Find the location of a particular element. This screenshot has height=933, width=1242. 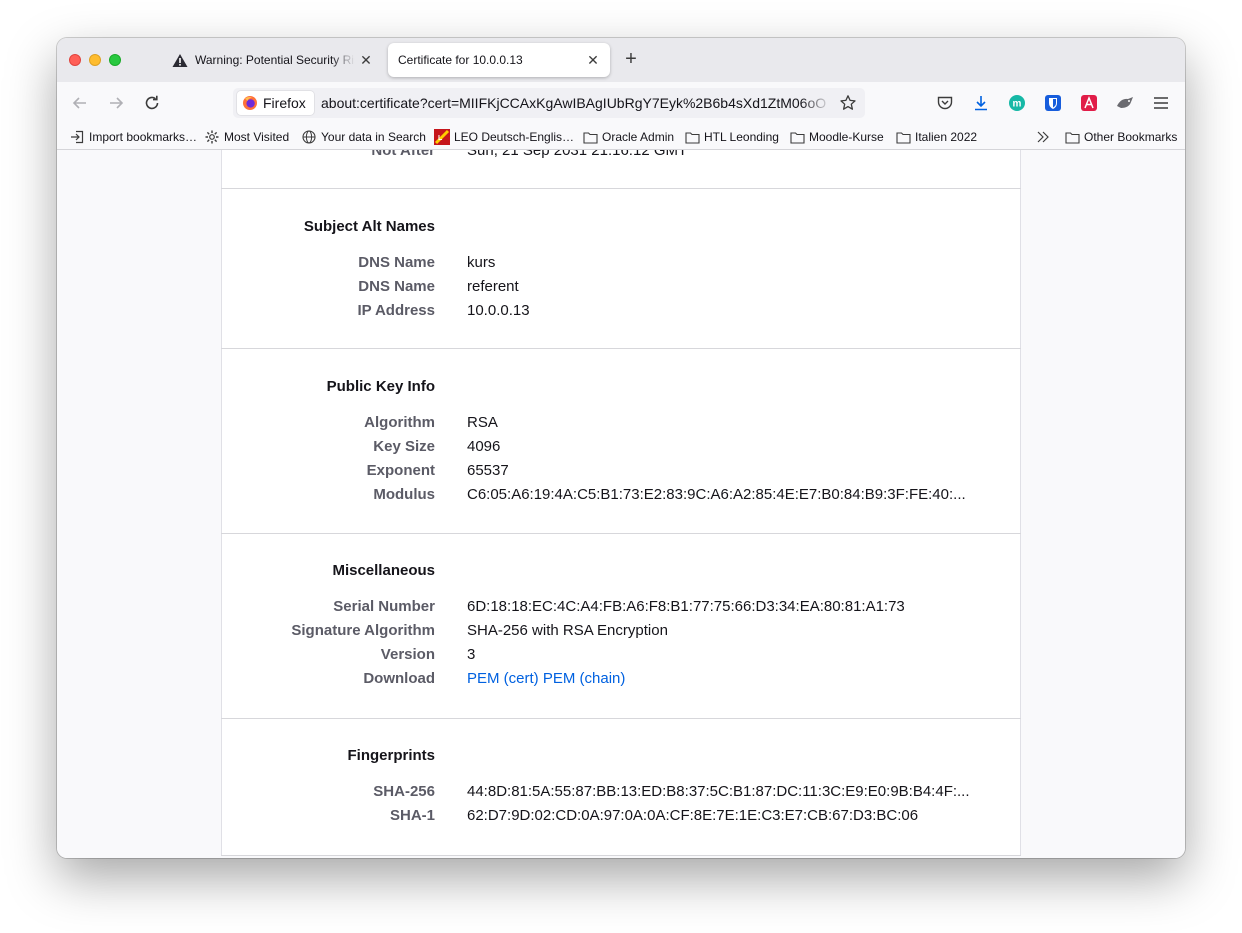

field-label: Signature Algorithm is located at coordinates (363, 630).